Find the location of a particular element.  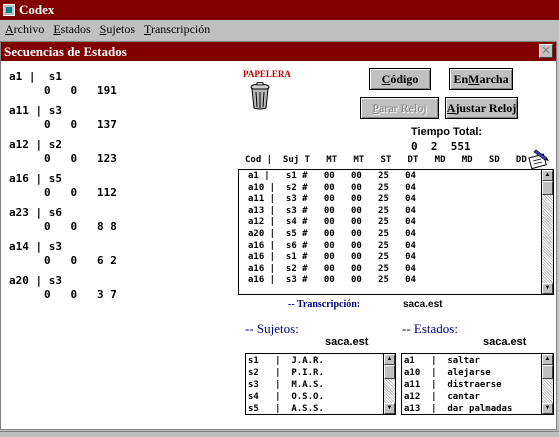

sequence-head: a1 | s1 is located at coordinates (35, 76).